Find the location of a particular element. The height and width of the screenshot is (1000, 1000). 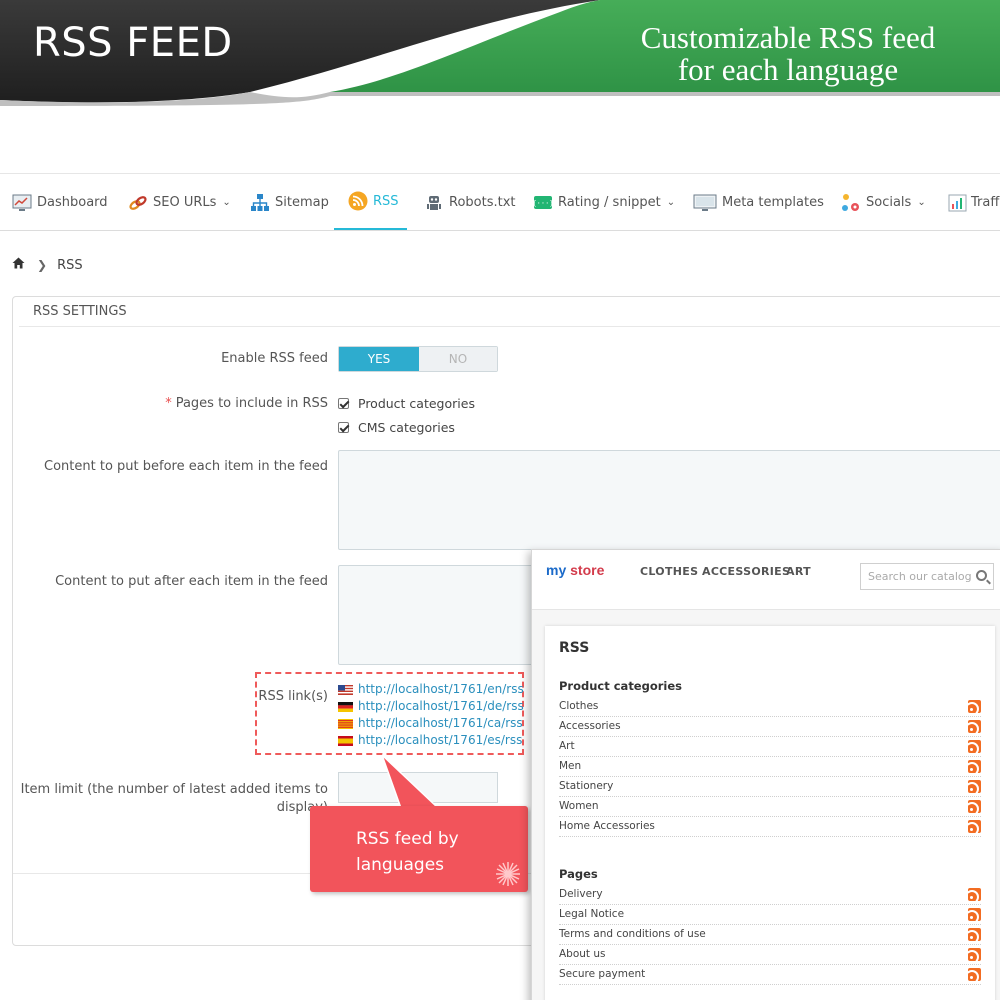

tab-robots: Robots.txt is located at coordinates (470, 202).